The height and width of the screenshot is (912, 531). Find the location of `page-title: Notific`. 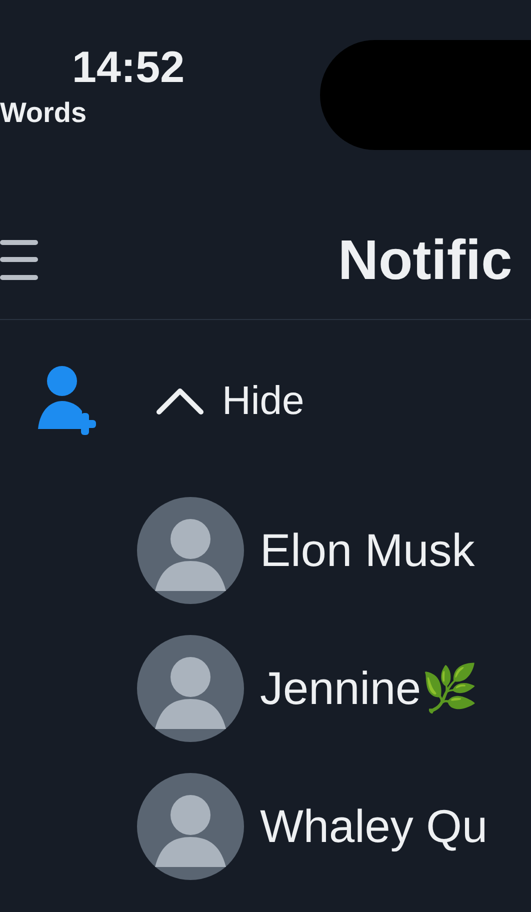

page-title: Notific is located at coordinates (425, 259).